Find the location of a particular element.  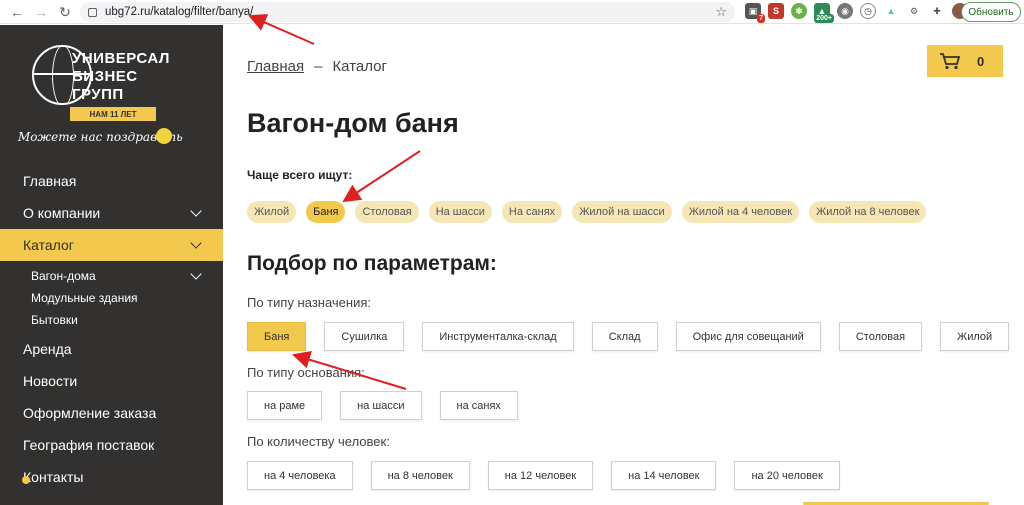

chip-residential: Жилой is located at coordinates (272, 212).